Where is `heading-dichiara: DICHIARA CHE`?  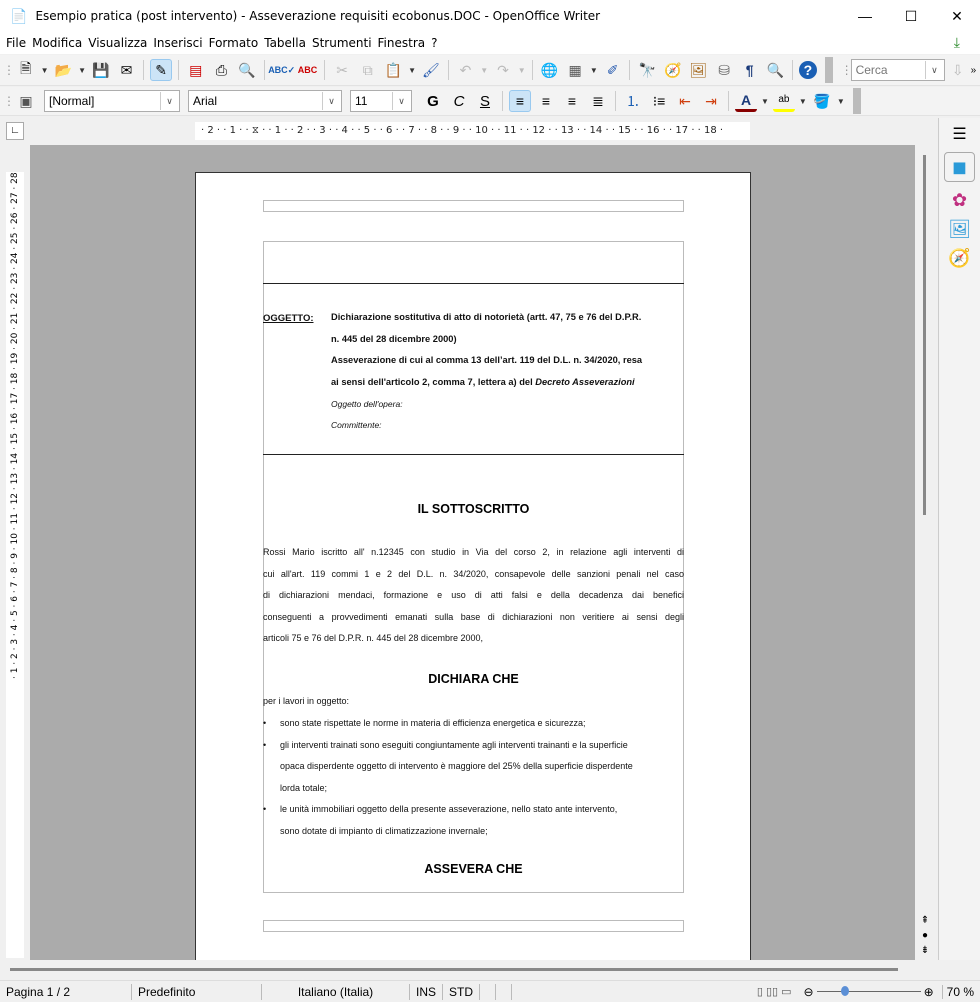 heading-dichiara: DICHIARA CHE is located at coordinates (473, 679).